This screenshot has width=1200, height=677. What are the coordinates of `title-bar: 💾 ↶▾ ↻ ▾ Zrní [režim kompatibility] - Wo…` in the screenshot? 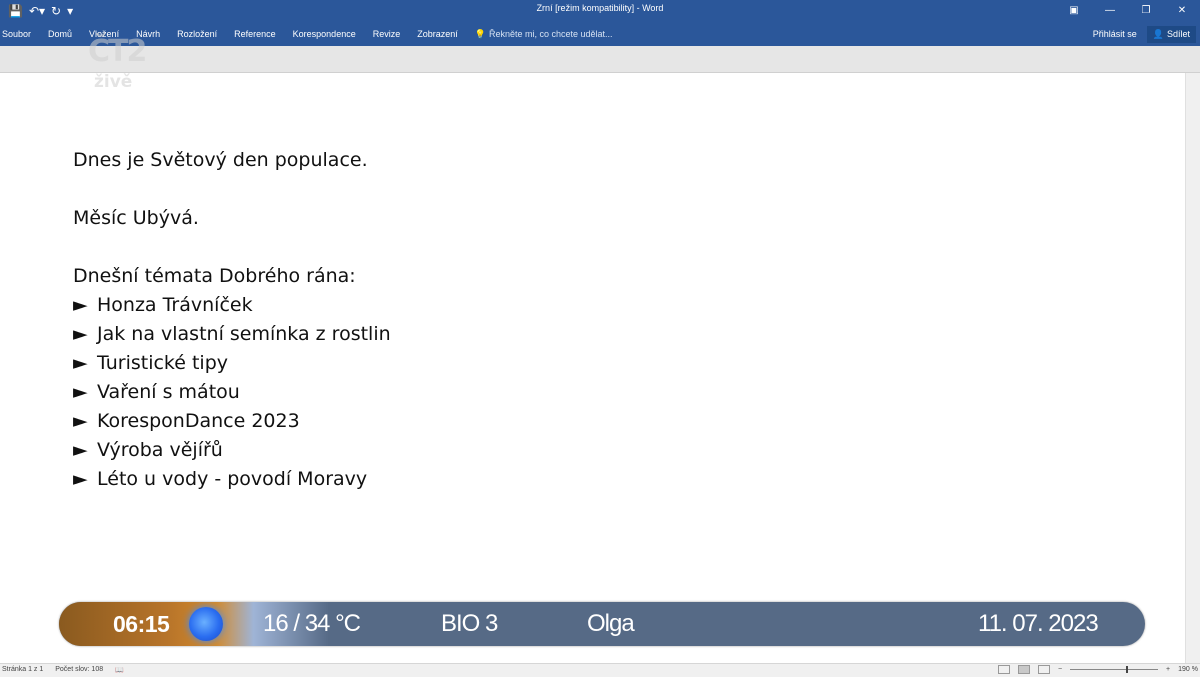 It's located at (600, 11).